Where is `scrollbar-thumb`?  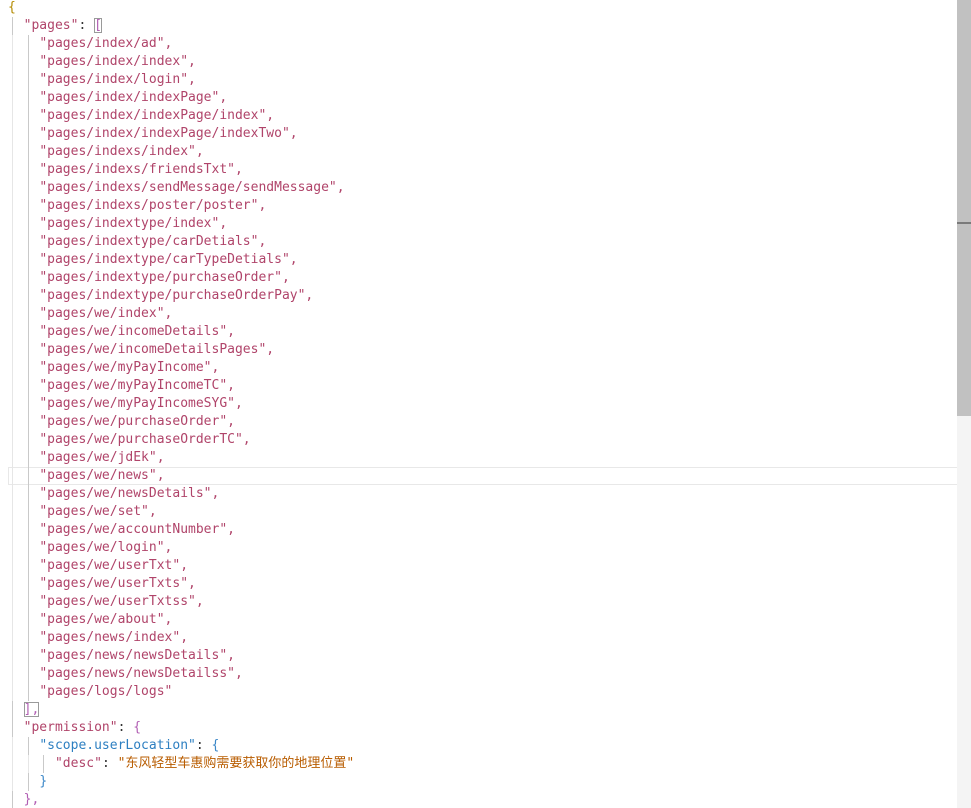
scrollbar-thumb is located at coordinates (964, 208).